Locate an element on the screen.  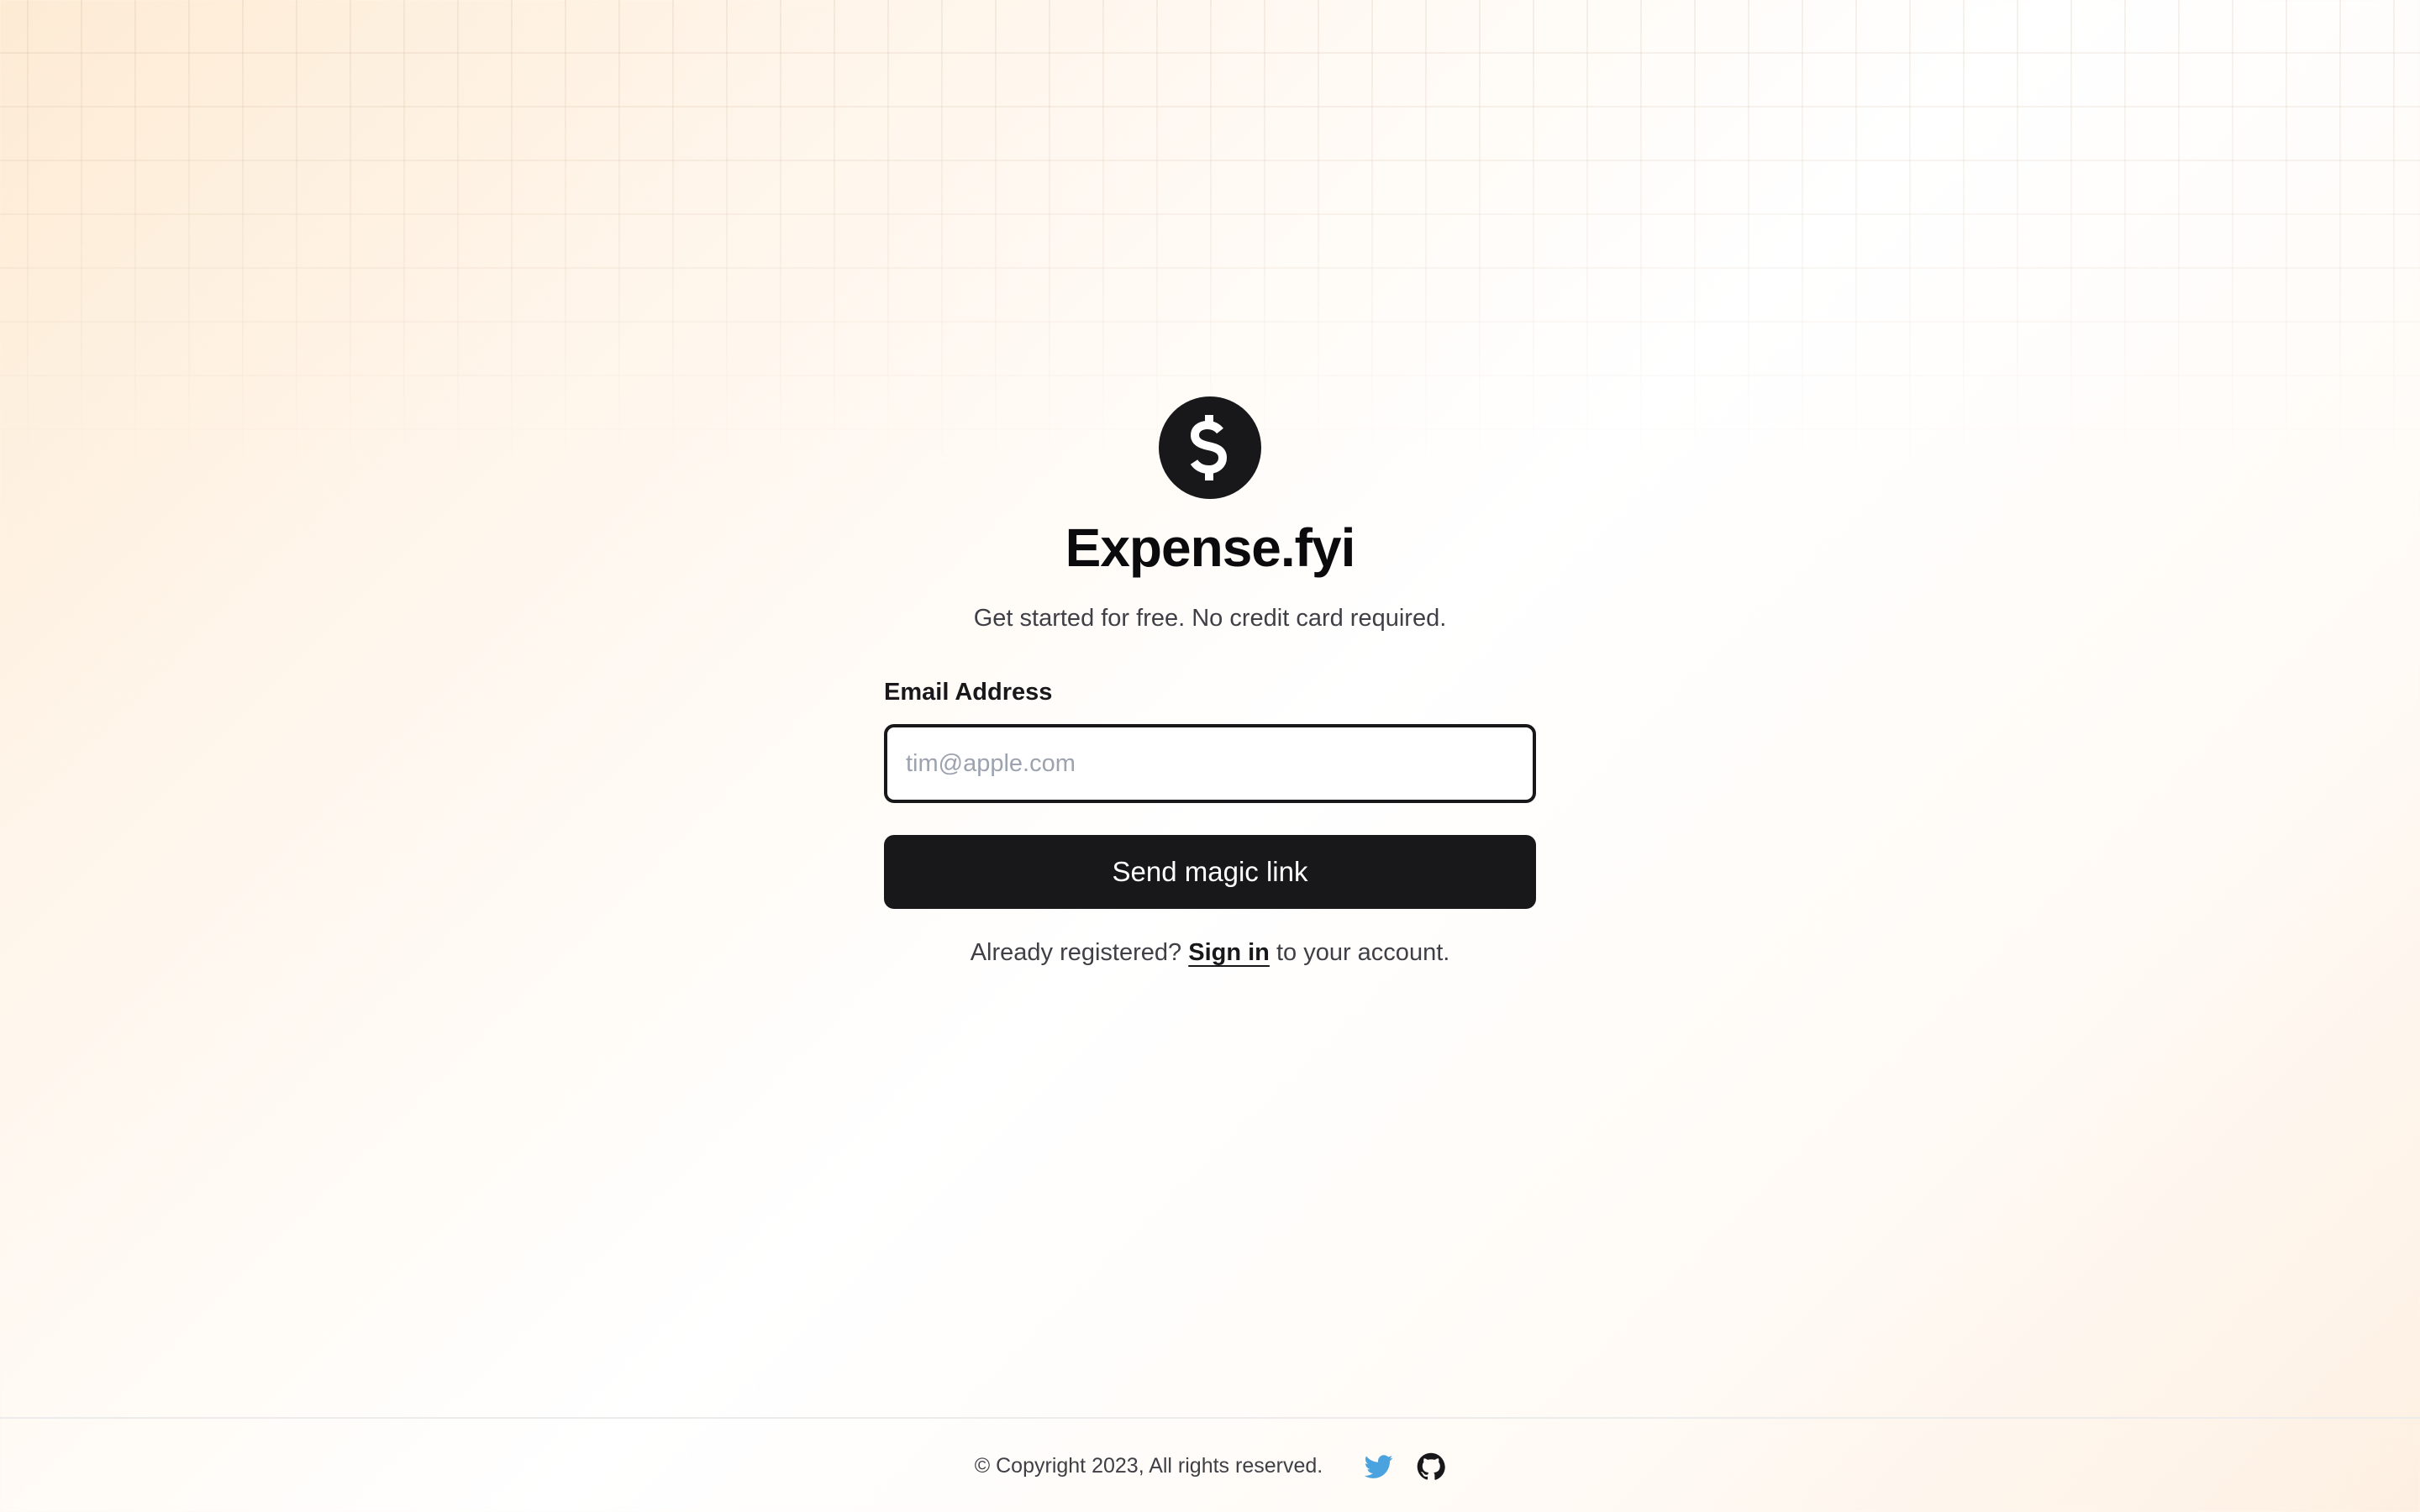
send-magic-link-button: Send magic link is located at coordinates (1210, 872).